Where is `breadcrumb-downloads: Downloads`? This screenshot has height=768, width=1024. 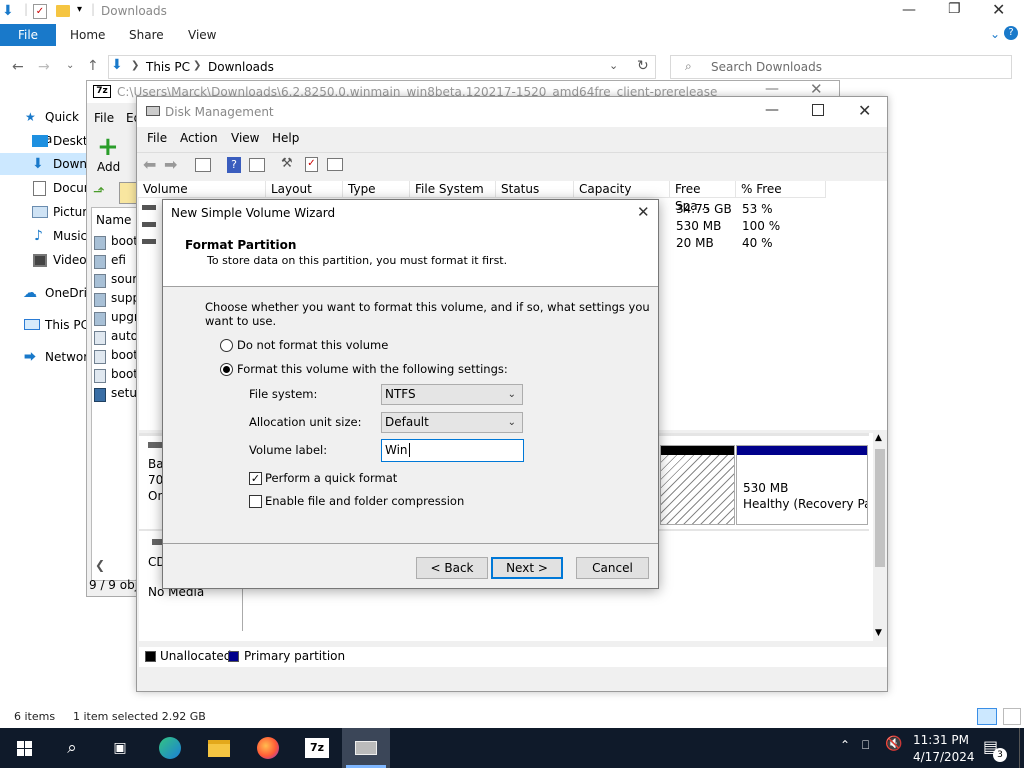
breadcrumb-downloads: Downloads is located at coordinates (241, 67).